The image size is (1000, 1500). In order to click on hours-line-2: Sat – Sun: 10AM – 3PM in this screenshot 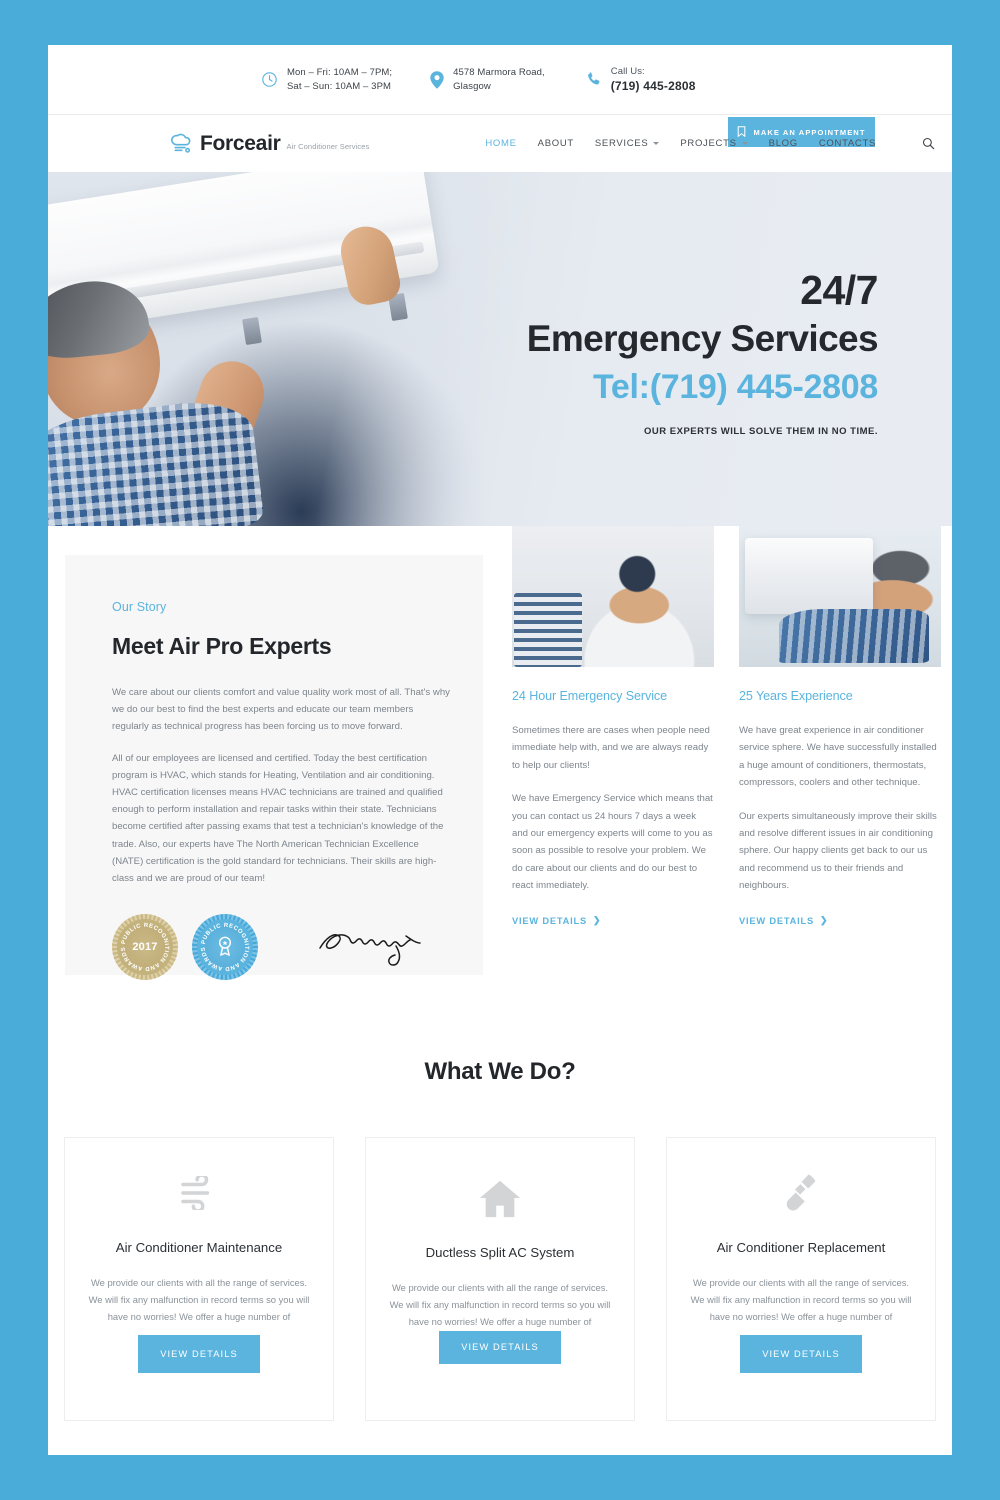, I will do `click(339, 86)`.